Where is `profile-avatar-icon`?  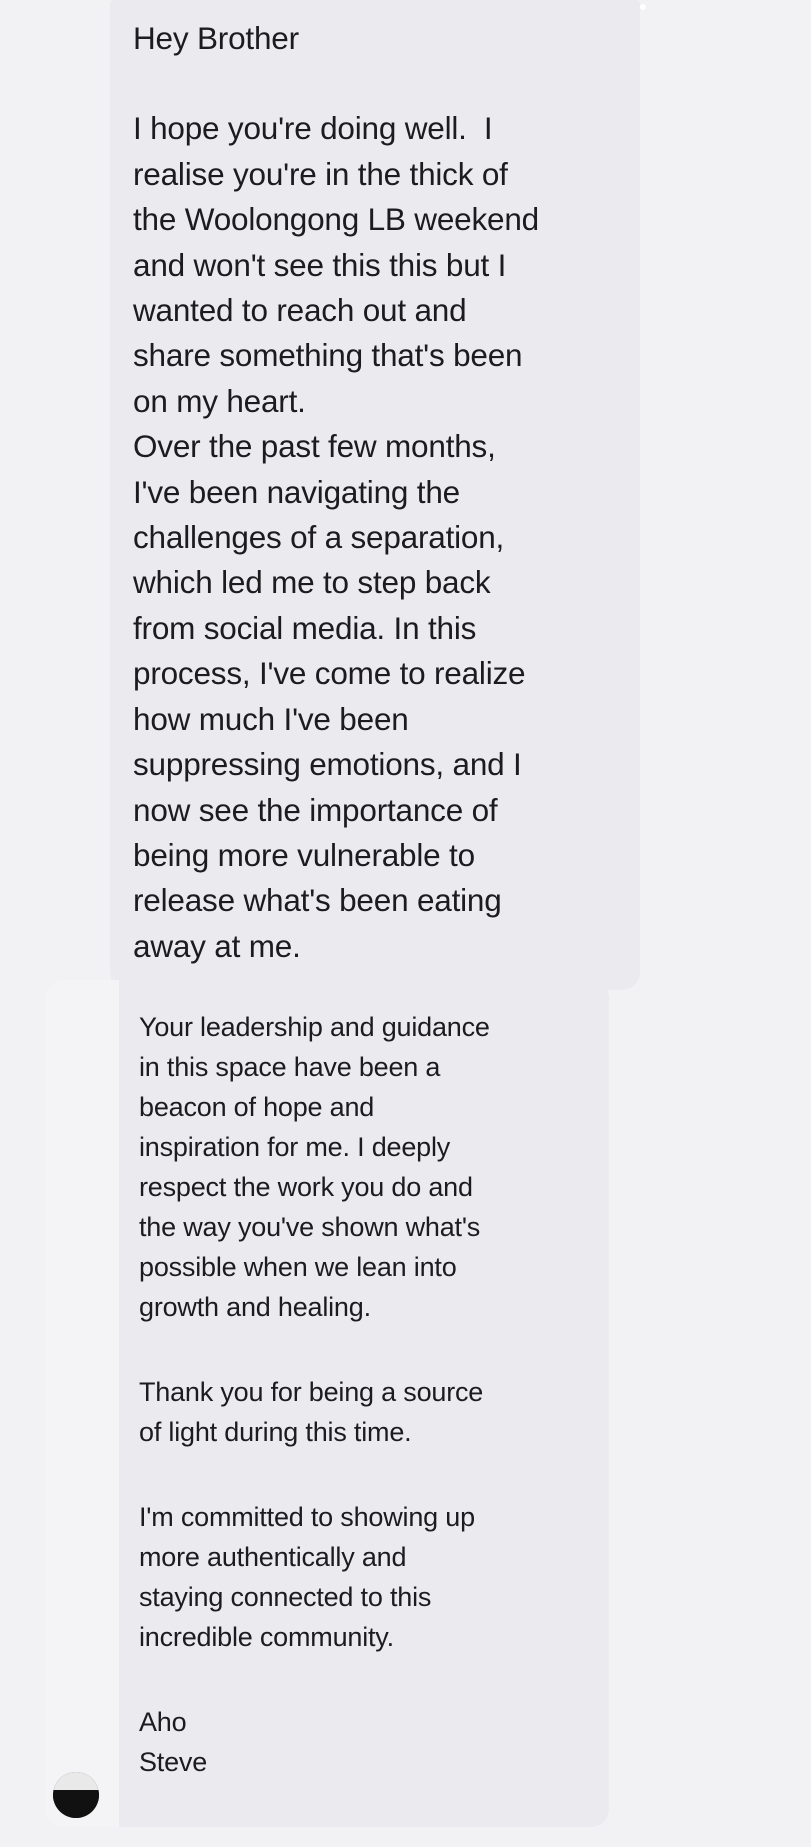 profile-avatar-icon is located at coordinates (76, 1795).